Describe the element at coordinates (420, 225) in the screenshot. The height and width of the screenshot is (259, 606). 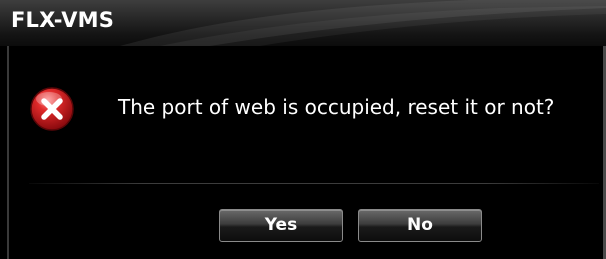
I see `no-button: No` at that location.